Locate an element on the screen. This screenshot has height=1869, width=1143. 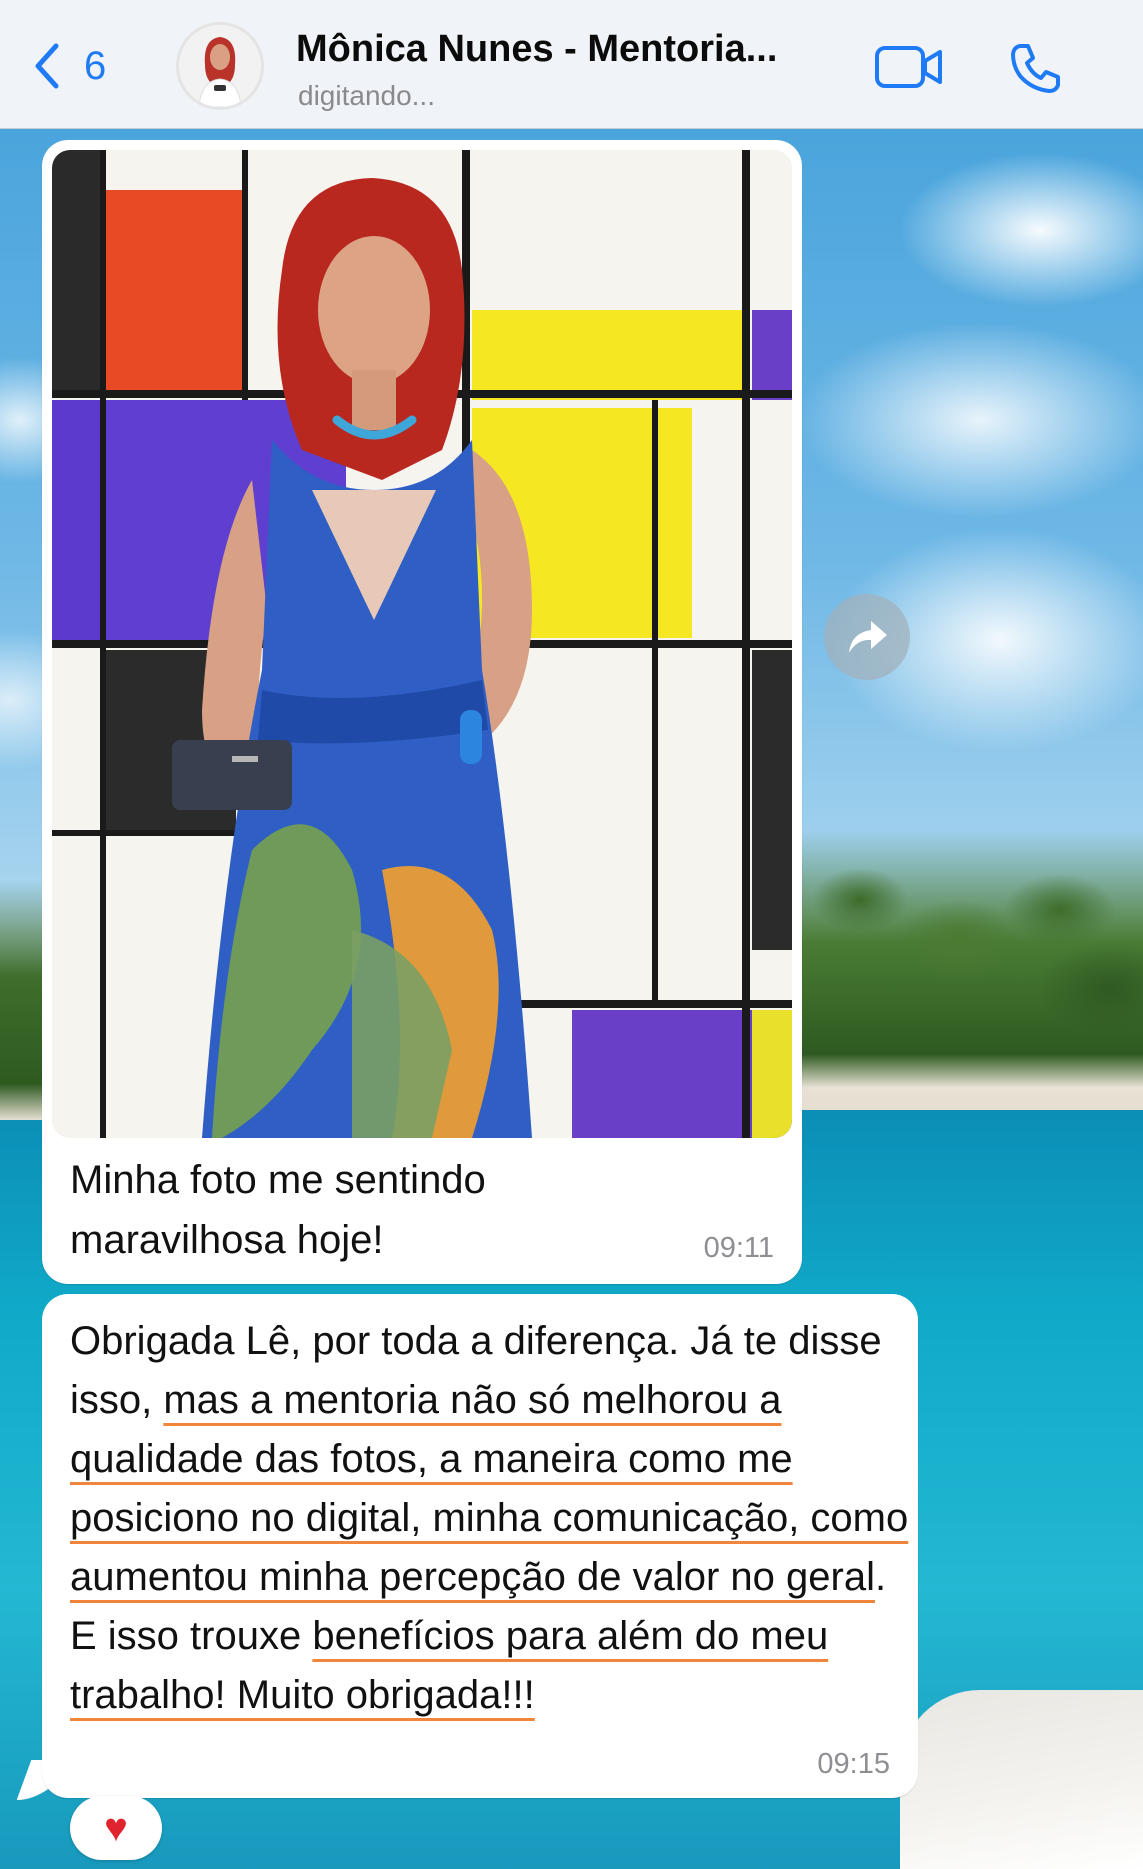
message-timestamp: 09:15 is located at coordinates (853, 1764).